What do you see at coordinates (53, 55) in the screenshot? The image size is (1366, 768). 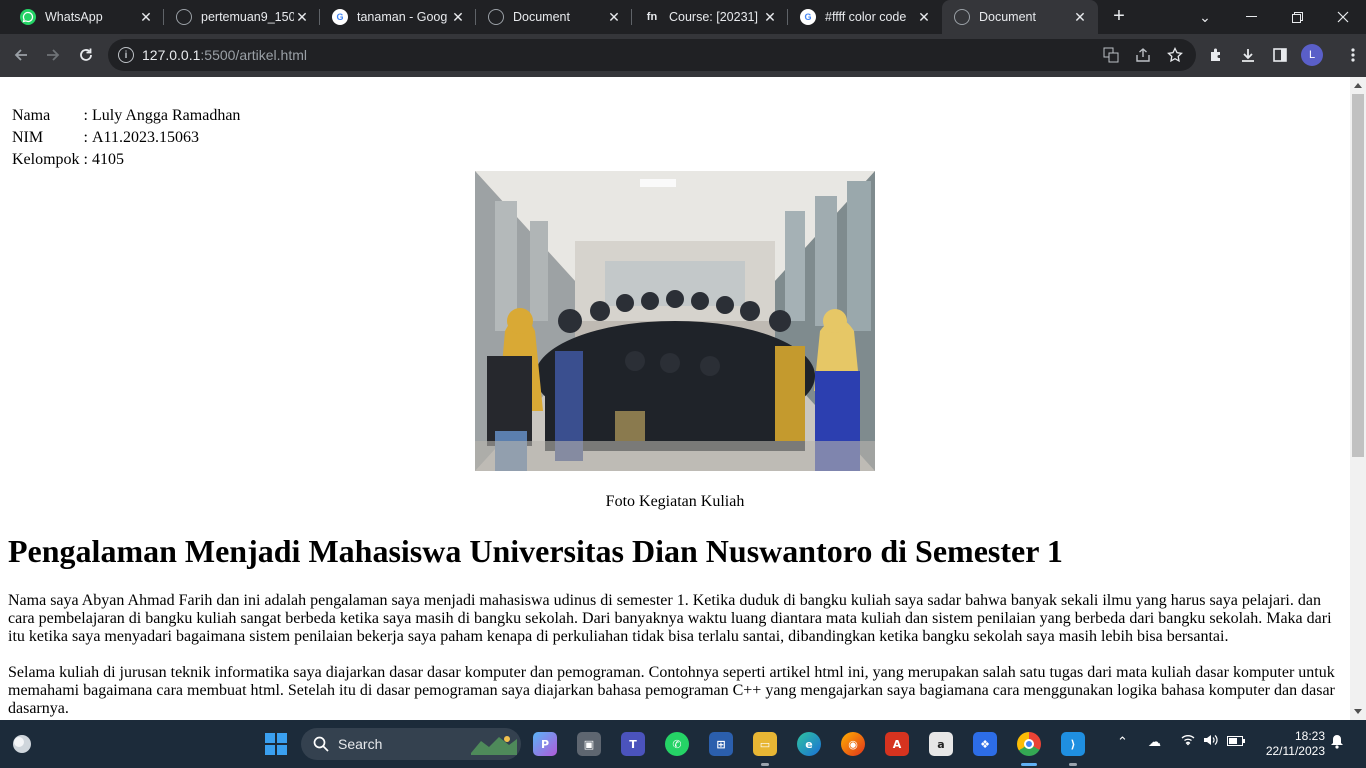 I see `forward-arrow-icon` at bounding box center [53, 55].